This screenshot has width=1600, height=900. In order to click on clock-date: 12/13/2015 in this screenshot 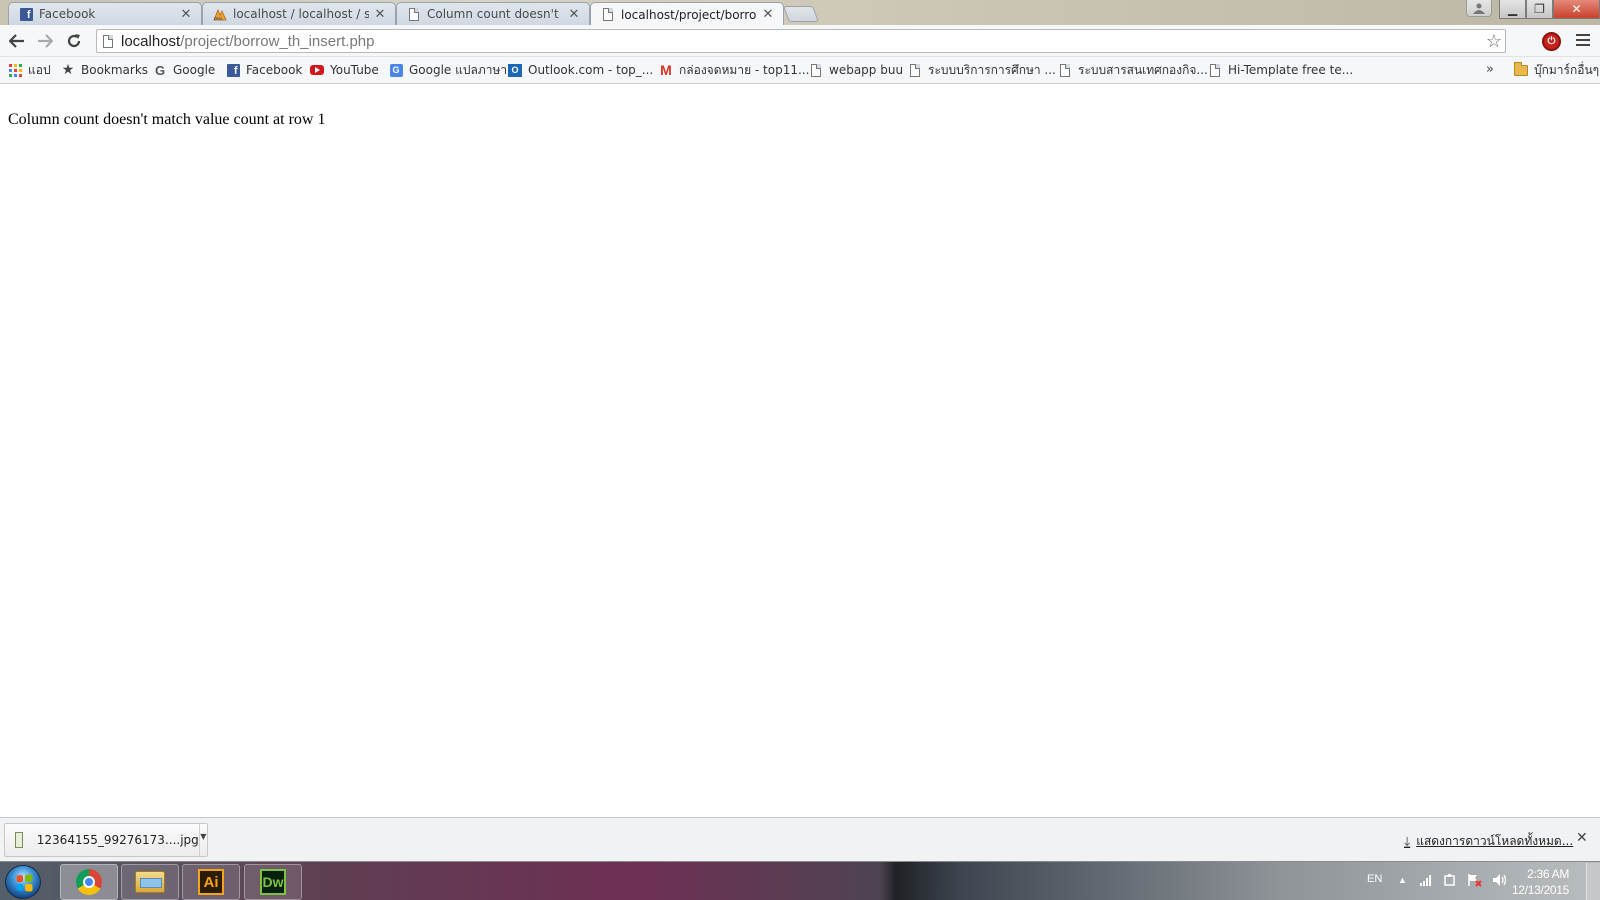, I will do `click(1541, 890)`.